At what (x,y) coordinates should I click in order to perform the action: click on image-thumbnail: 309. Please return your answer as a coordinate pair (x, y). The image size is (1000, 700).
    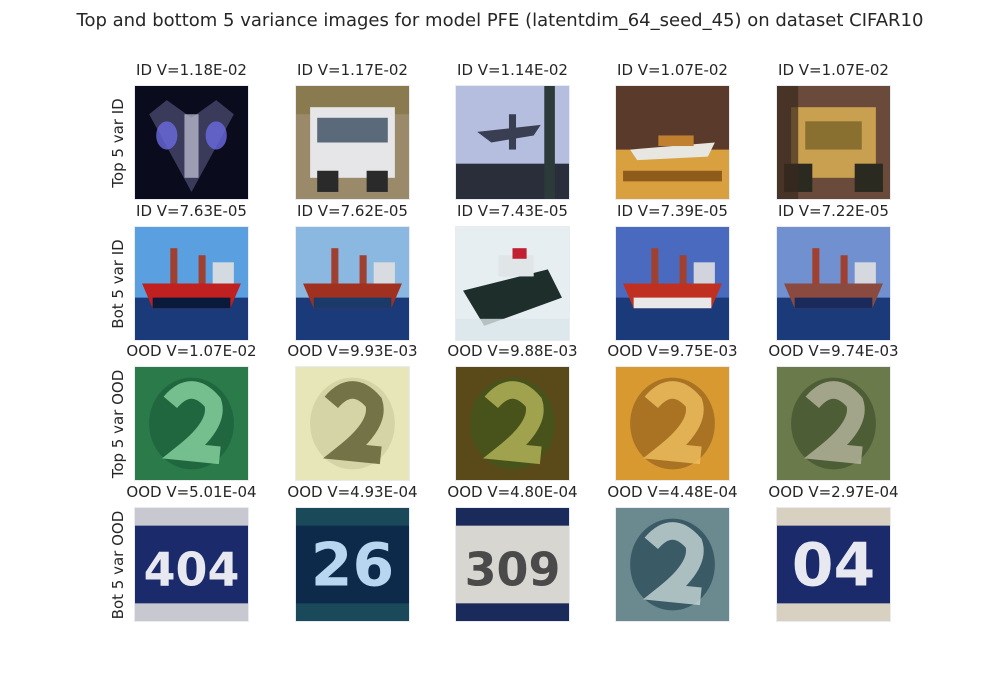
    Looking at the image, I should click on (512, 564).